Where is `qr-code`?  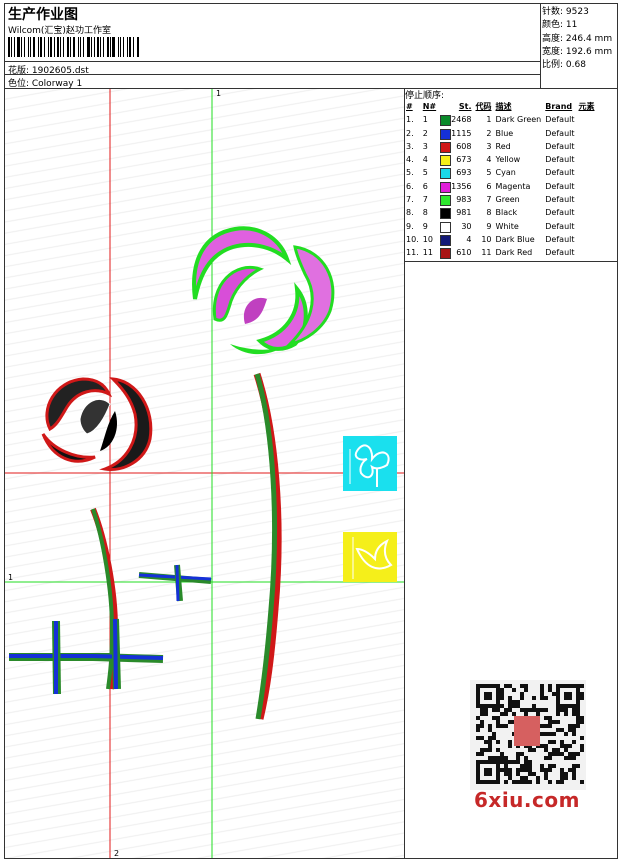
qr-code is located at coordinates (528, 735).